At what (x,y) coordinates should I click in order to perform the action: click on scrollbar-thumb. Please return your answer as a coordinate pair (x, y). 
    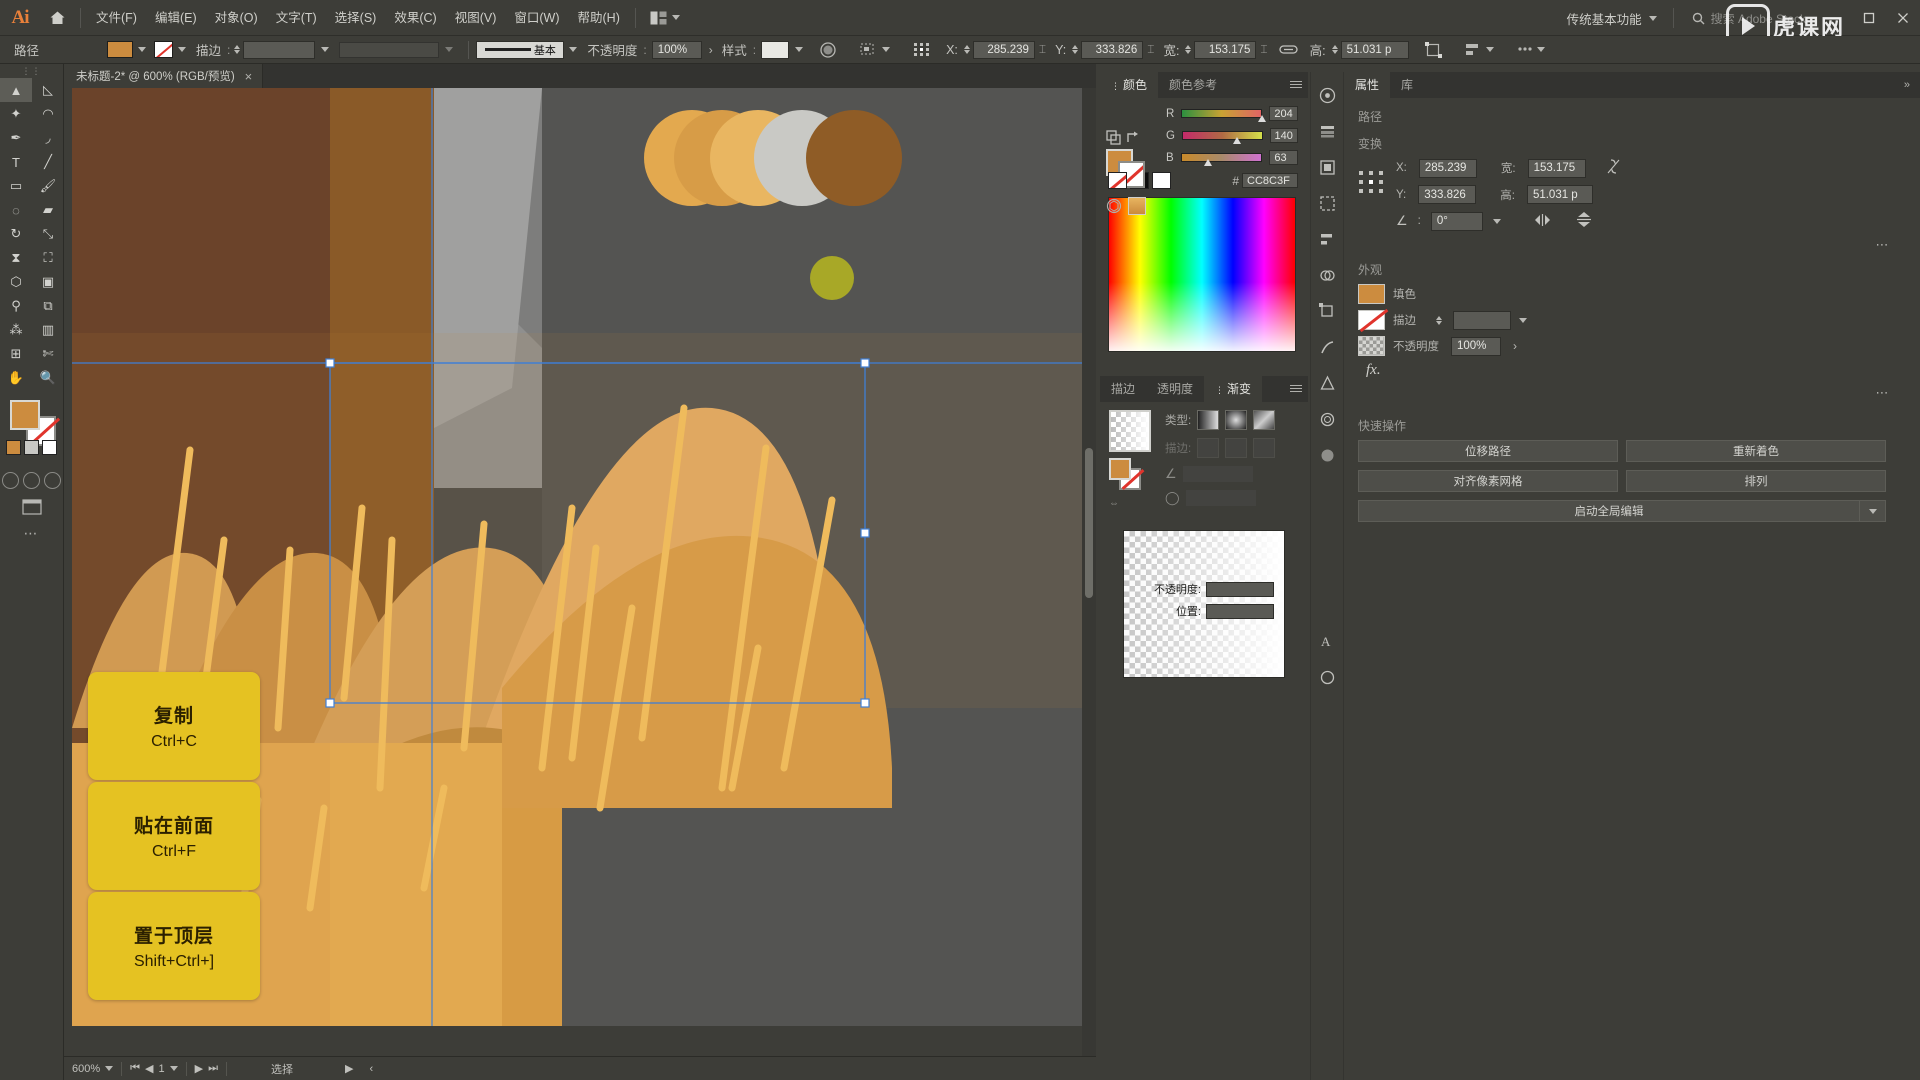
    Looking at the image, I should click on (1089, 523).